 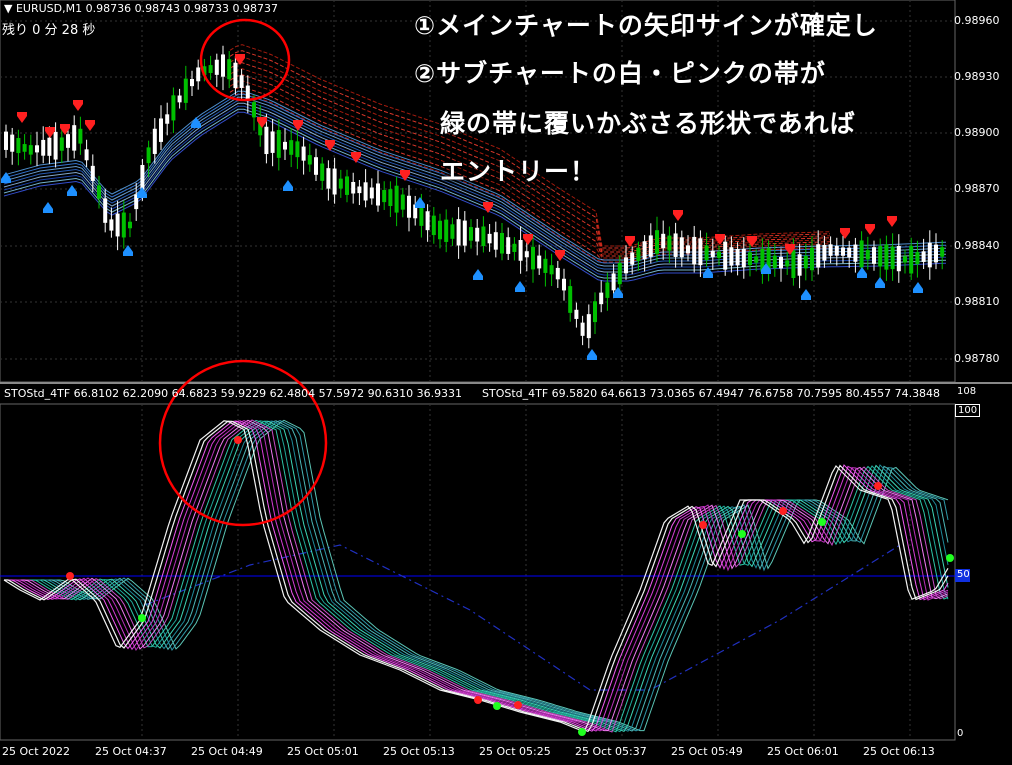 What do you see at coordinates (515, 751) in the screenshot?
I see `time-label: 25 Oct 05:25` at bounding box center [515, 751].